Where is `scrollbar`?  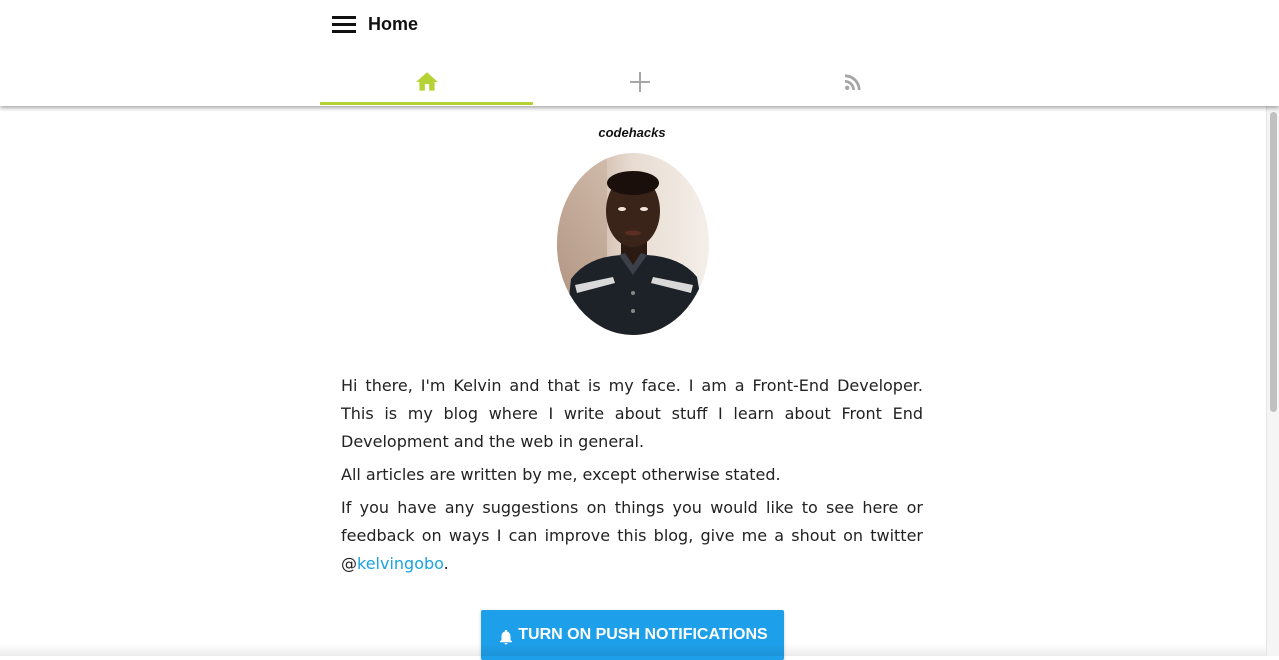
scrollbar is located at coordinates (1272, 381).